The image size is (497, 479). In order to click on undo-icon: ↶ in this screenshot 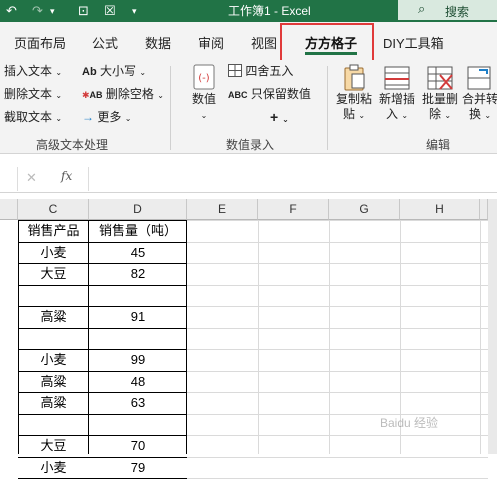, I will do `click(11, 11)`.